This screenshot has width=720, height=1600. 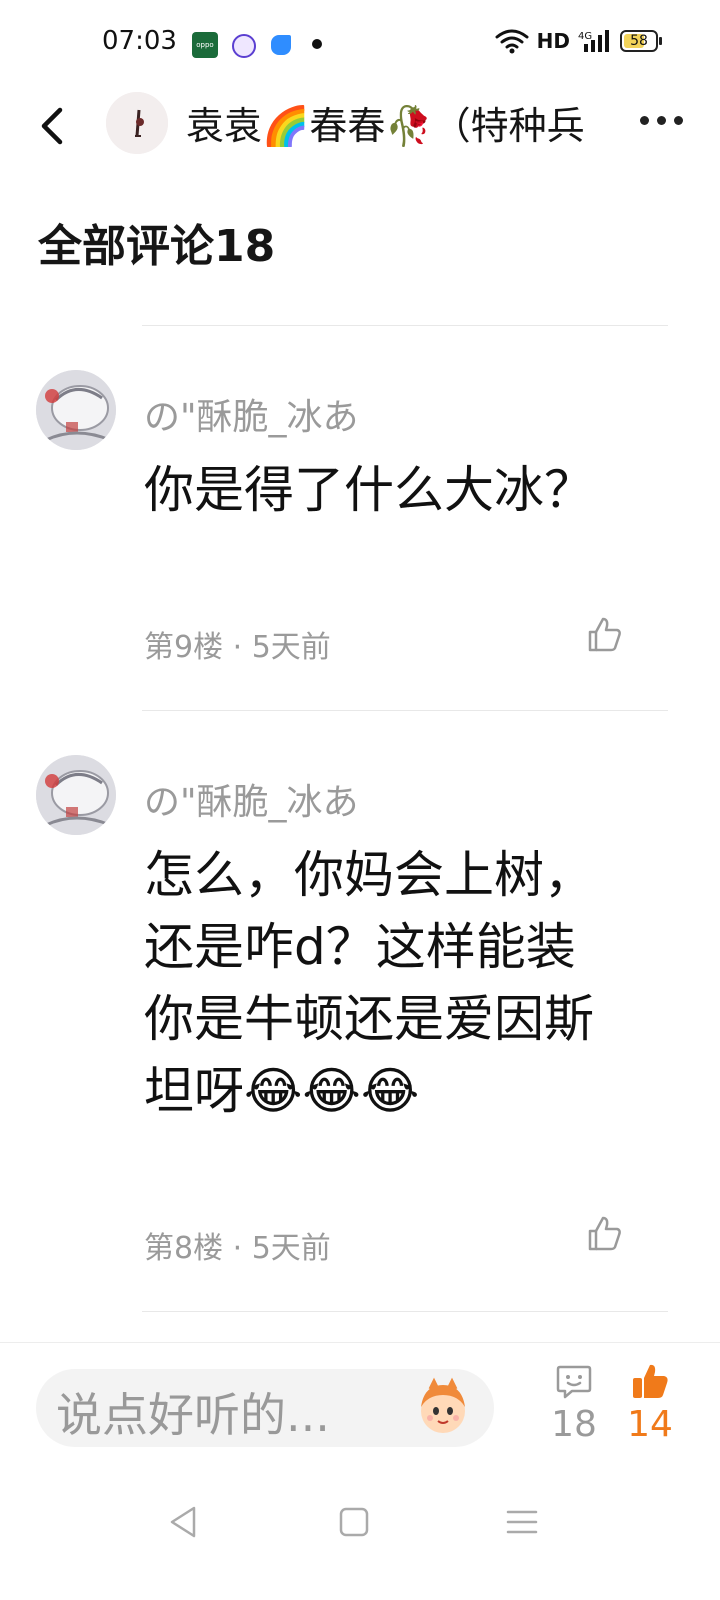 What do you see at coordinates (54, 126) in the screenshot?
I see `back-arrow-icon` at bounding box center [54, 126].